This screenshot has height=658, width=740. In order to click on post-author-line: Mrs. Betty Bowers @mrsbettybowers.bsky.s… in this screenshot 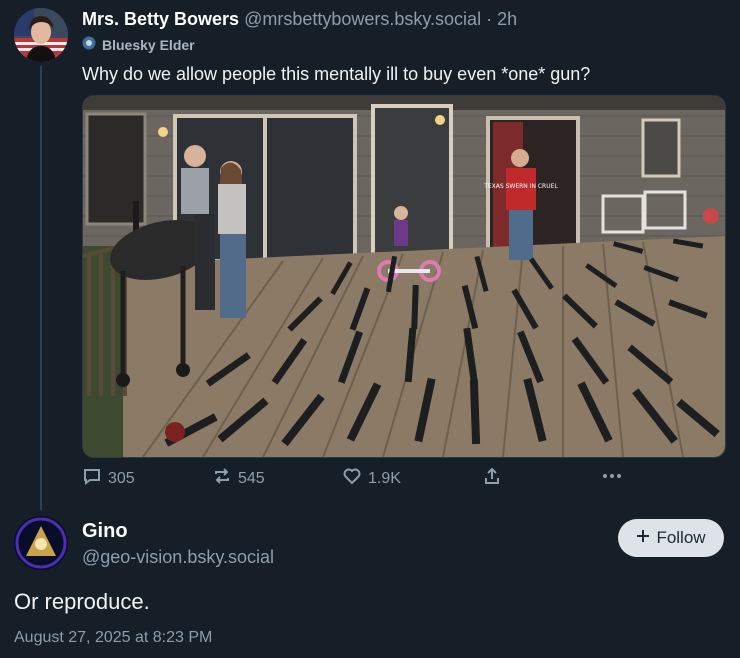, I will do `click(299, 19)`.